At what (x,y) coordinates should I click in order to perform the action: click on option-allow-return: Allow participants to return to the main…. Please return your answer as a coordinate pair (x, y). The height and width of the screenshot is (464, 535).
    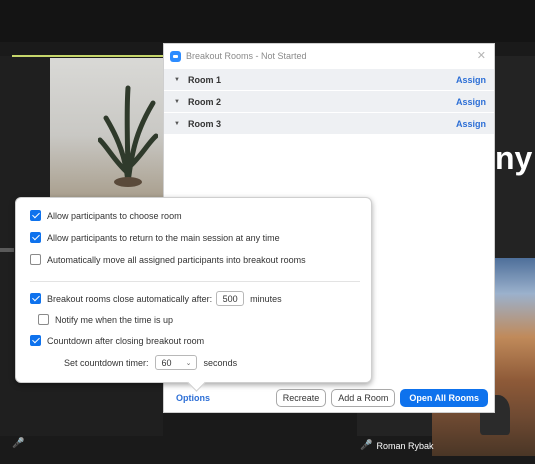
    Looking at the image, I should click on (155, 237).